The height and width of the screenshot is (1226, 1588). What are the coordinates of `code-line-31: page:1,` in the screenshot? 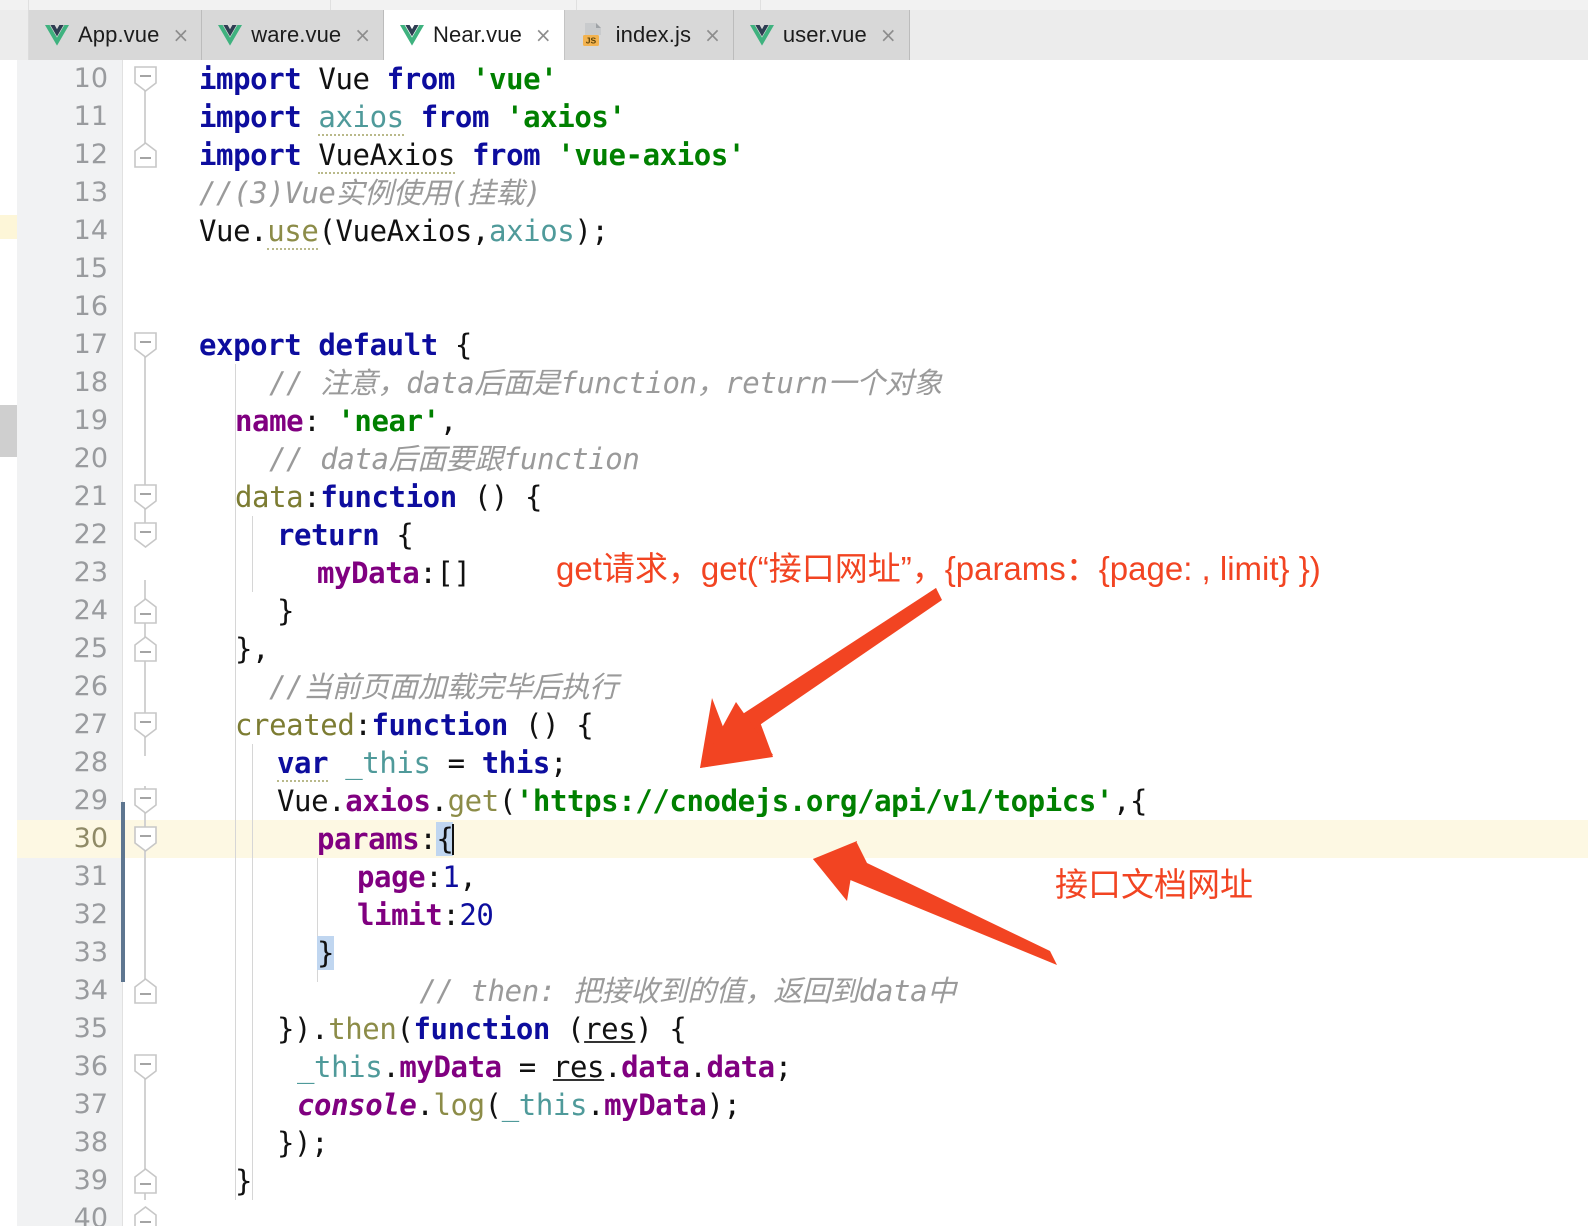 It's located at (417, 877).